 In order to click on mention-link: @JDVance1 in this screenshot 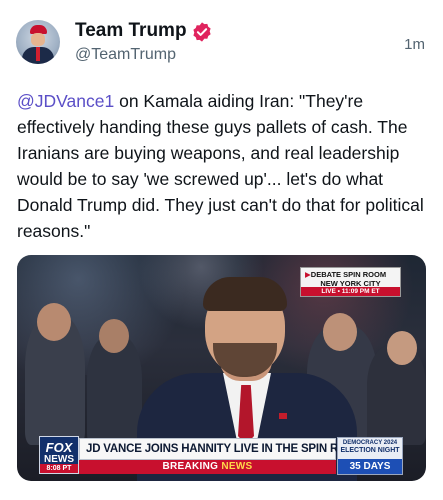, I will do `click(65, 101)`.